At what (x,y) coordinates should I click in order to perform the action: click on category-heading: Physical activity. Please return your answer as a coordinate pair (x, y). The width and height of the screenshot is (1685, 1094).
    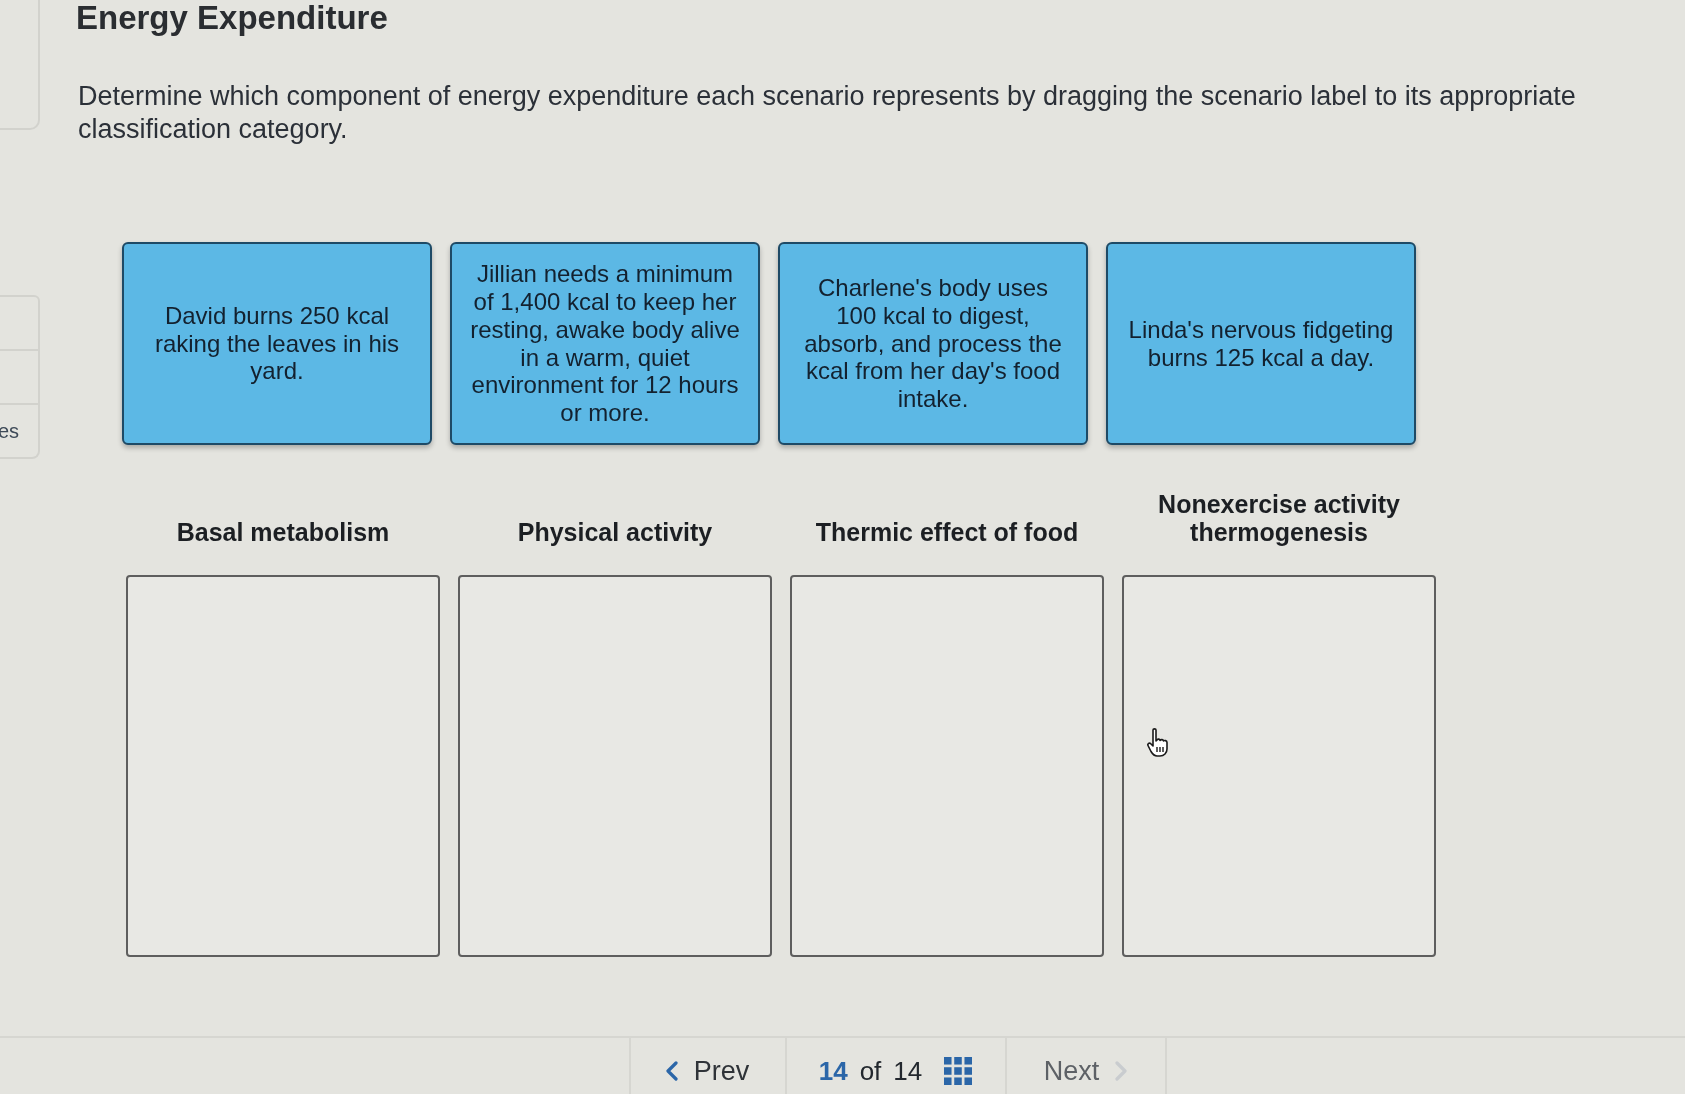
    Looking at the image, I should click on (615, 532).